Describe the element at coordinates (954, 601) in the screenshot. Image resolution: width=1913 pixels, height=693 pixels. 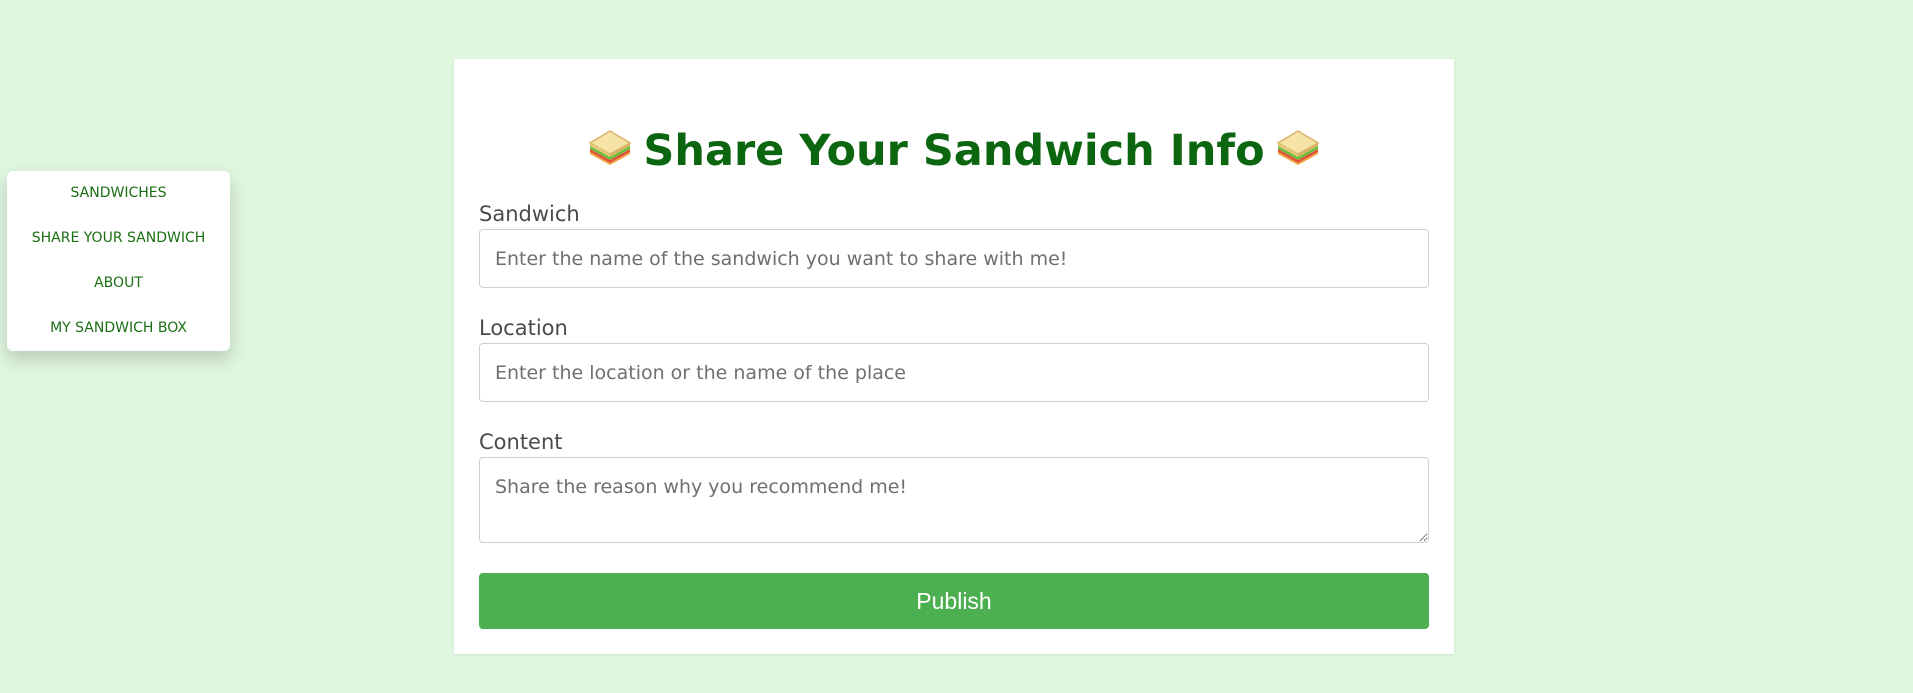
I see `publish-button: Publish` at that location.